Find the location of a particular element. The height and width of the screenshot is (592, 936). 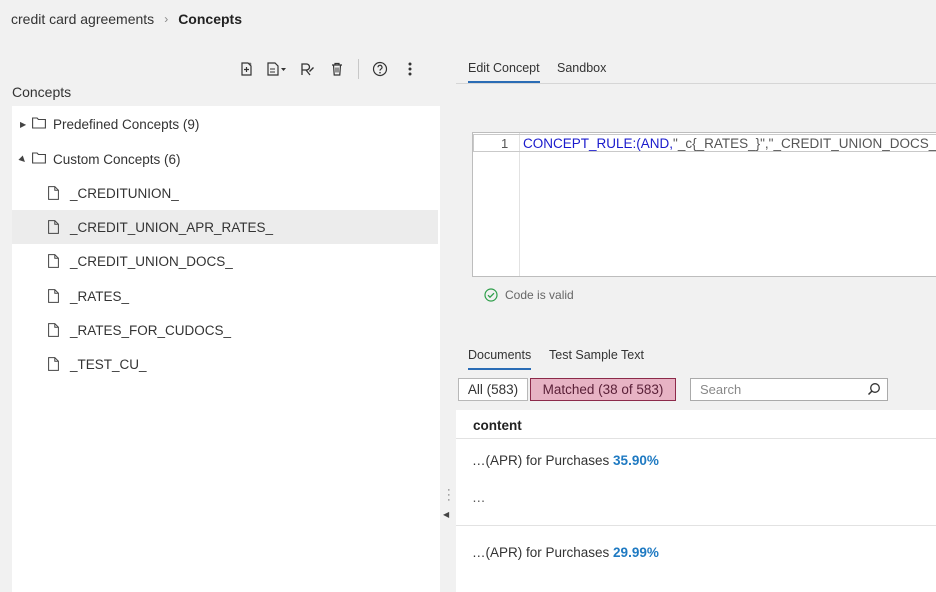

panel-splitter: · · · ◀ is located at coordinates (448, 322).